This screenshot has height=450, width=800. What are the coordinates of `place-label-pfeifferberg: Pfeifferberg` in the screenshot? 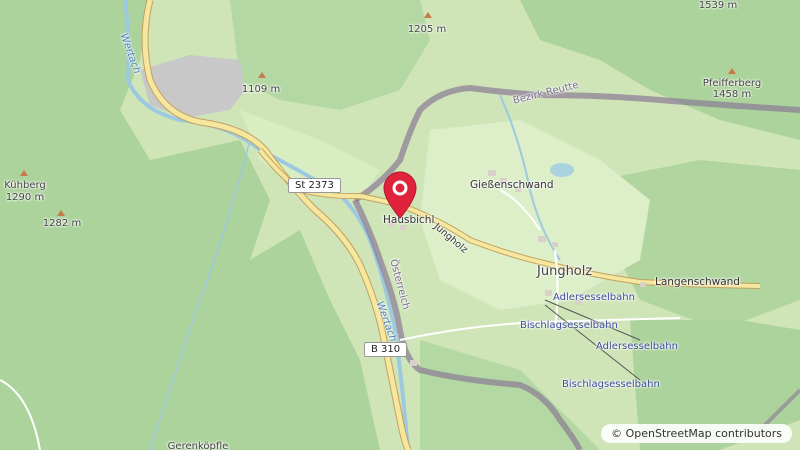 It's located at (732, 83).